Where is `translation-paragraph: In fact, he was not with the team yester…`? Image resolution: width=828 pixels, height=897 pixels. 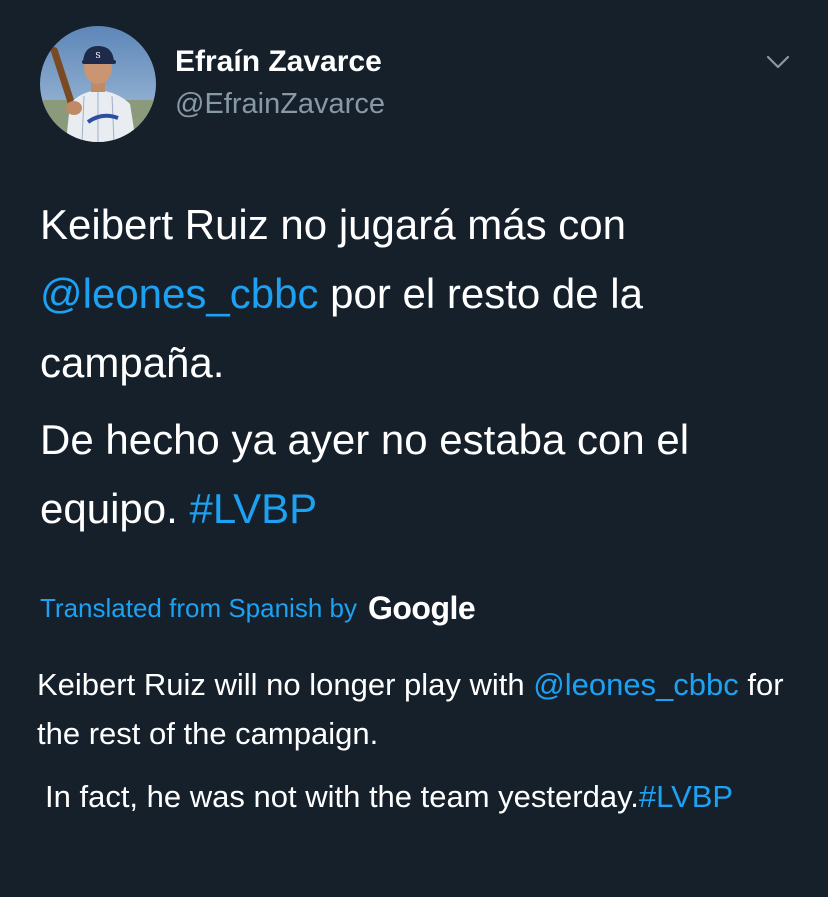
translation-paragraph: In fact, he was not with the team yester… is located at coordinates (422, 796).